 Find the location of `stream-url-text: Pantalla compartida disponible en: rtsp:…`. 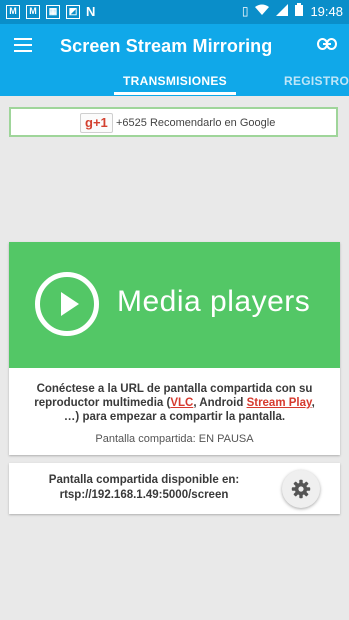

stream-url-text: Pantalla compartida disponible en: rtsp:… is located at coordinates (144, 488).